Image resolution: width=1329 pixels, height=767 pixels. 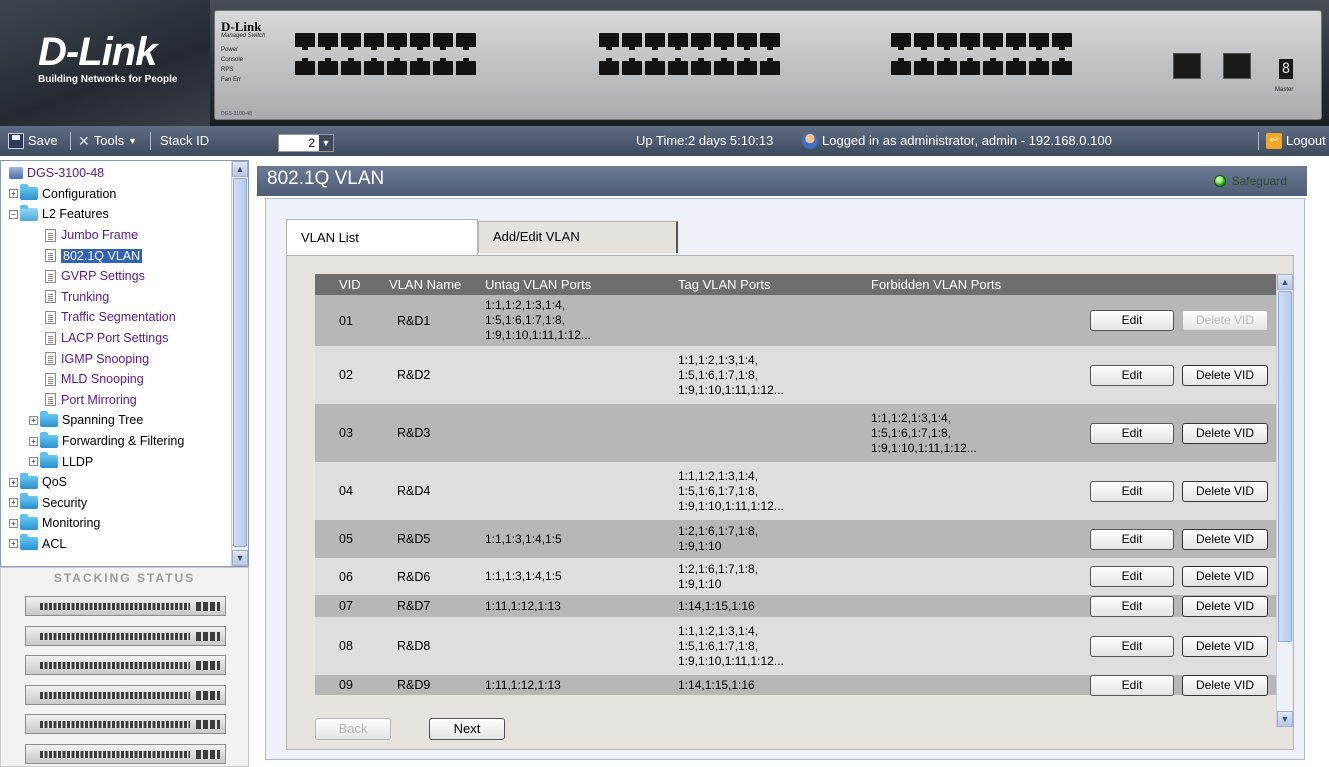 I want to click on tree-item-igmp-snooping: IGMP Snooping, so click(x=117, y=358).